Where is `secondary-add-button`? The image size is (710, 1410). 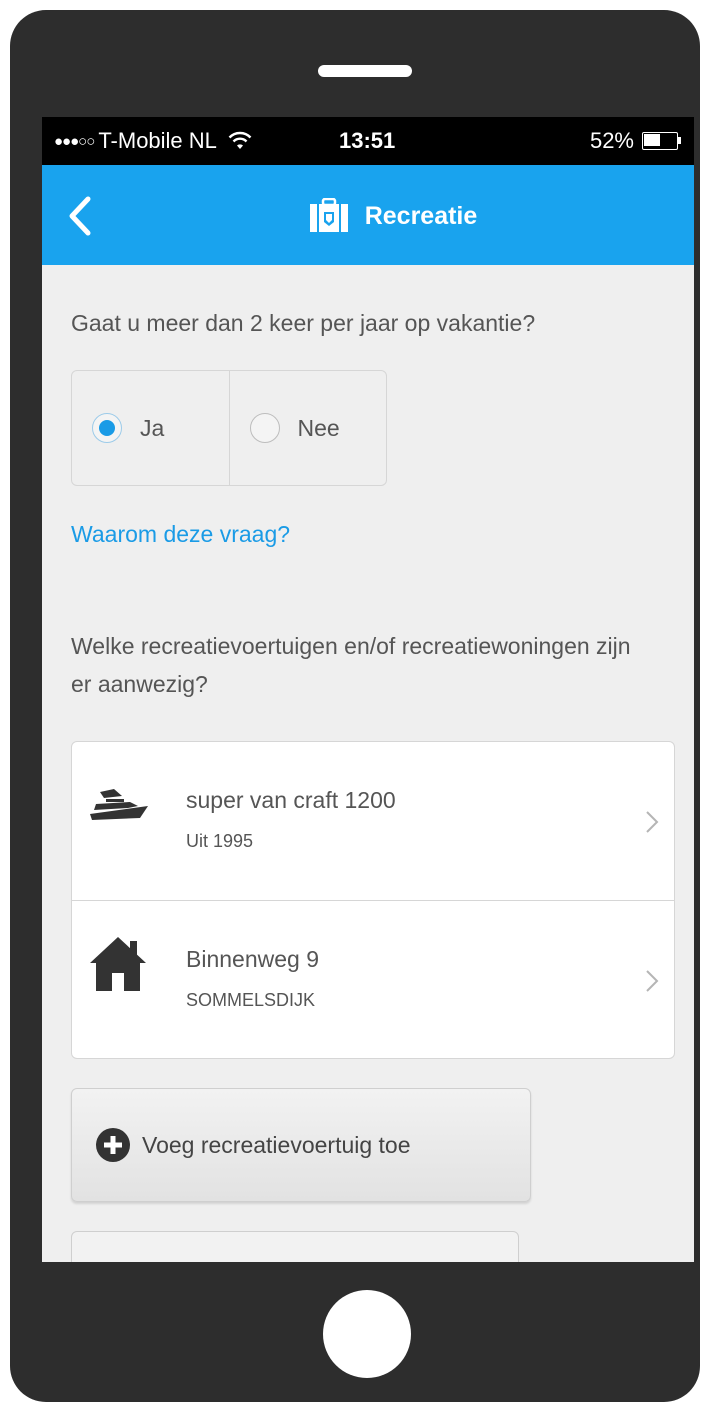
secondary-add-button is located at coordinates (295, 1246).